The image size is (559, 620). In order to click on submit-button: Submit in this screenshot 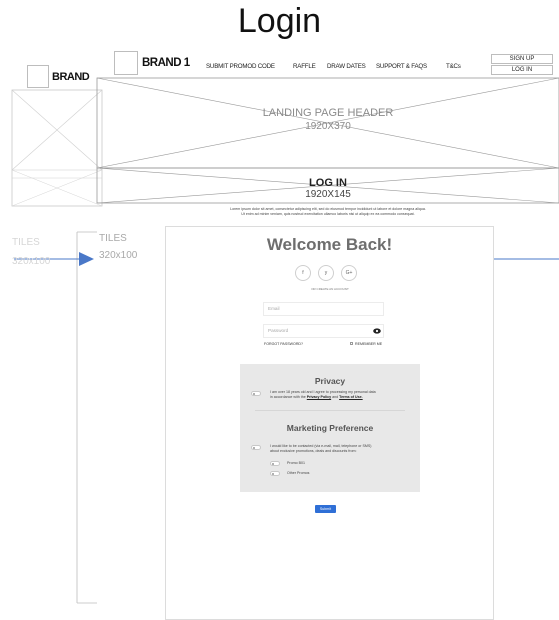, I will do `click(325, 509)`.